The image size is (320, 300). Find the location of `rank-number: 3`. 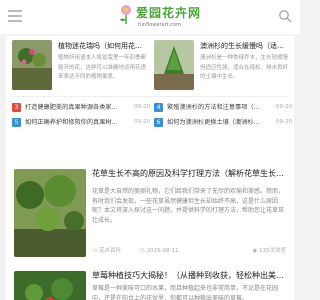

rank-number: 3 is located at coordinates (16, 107).